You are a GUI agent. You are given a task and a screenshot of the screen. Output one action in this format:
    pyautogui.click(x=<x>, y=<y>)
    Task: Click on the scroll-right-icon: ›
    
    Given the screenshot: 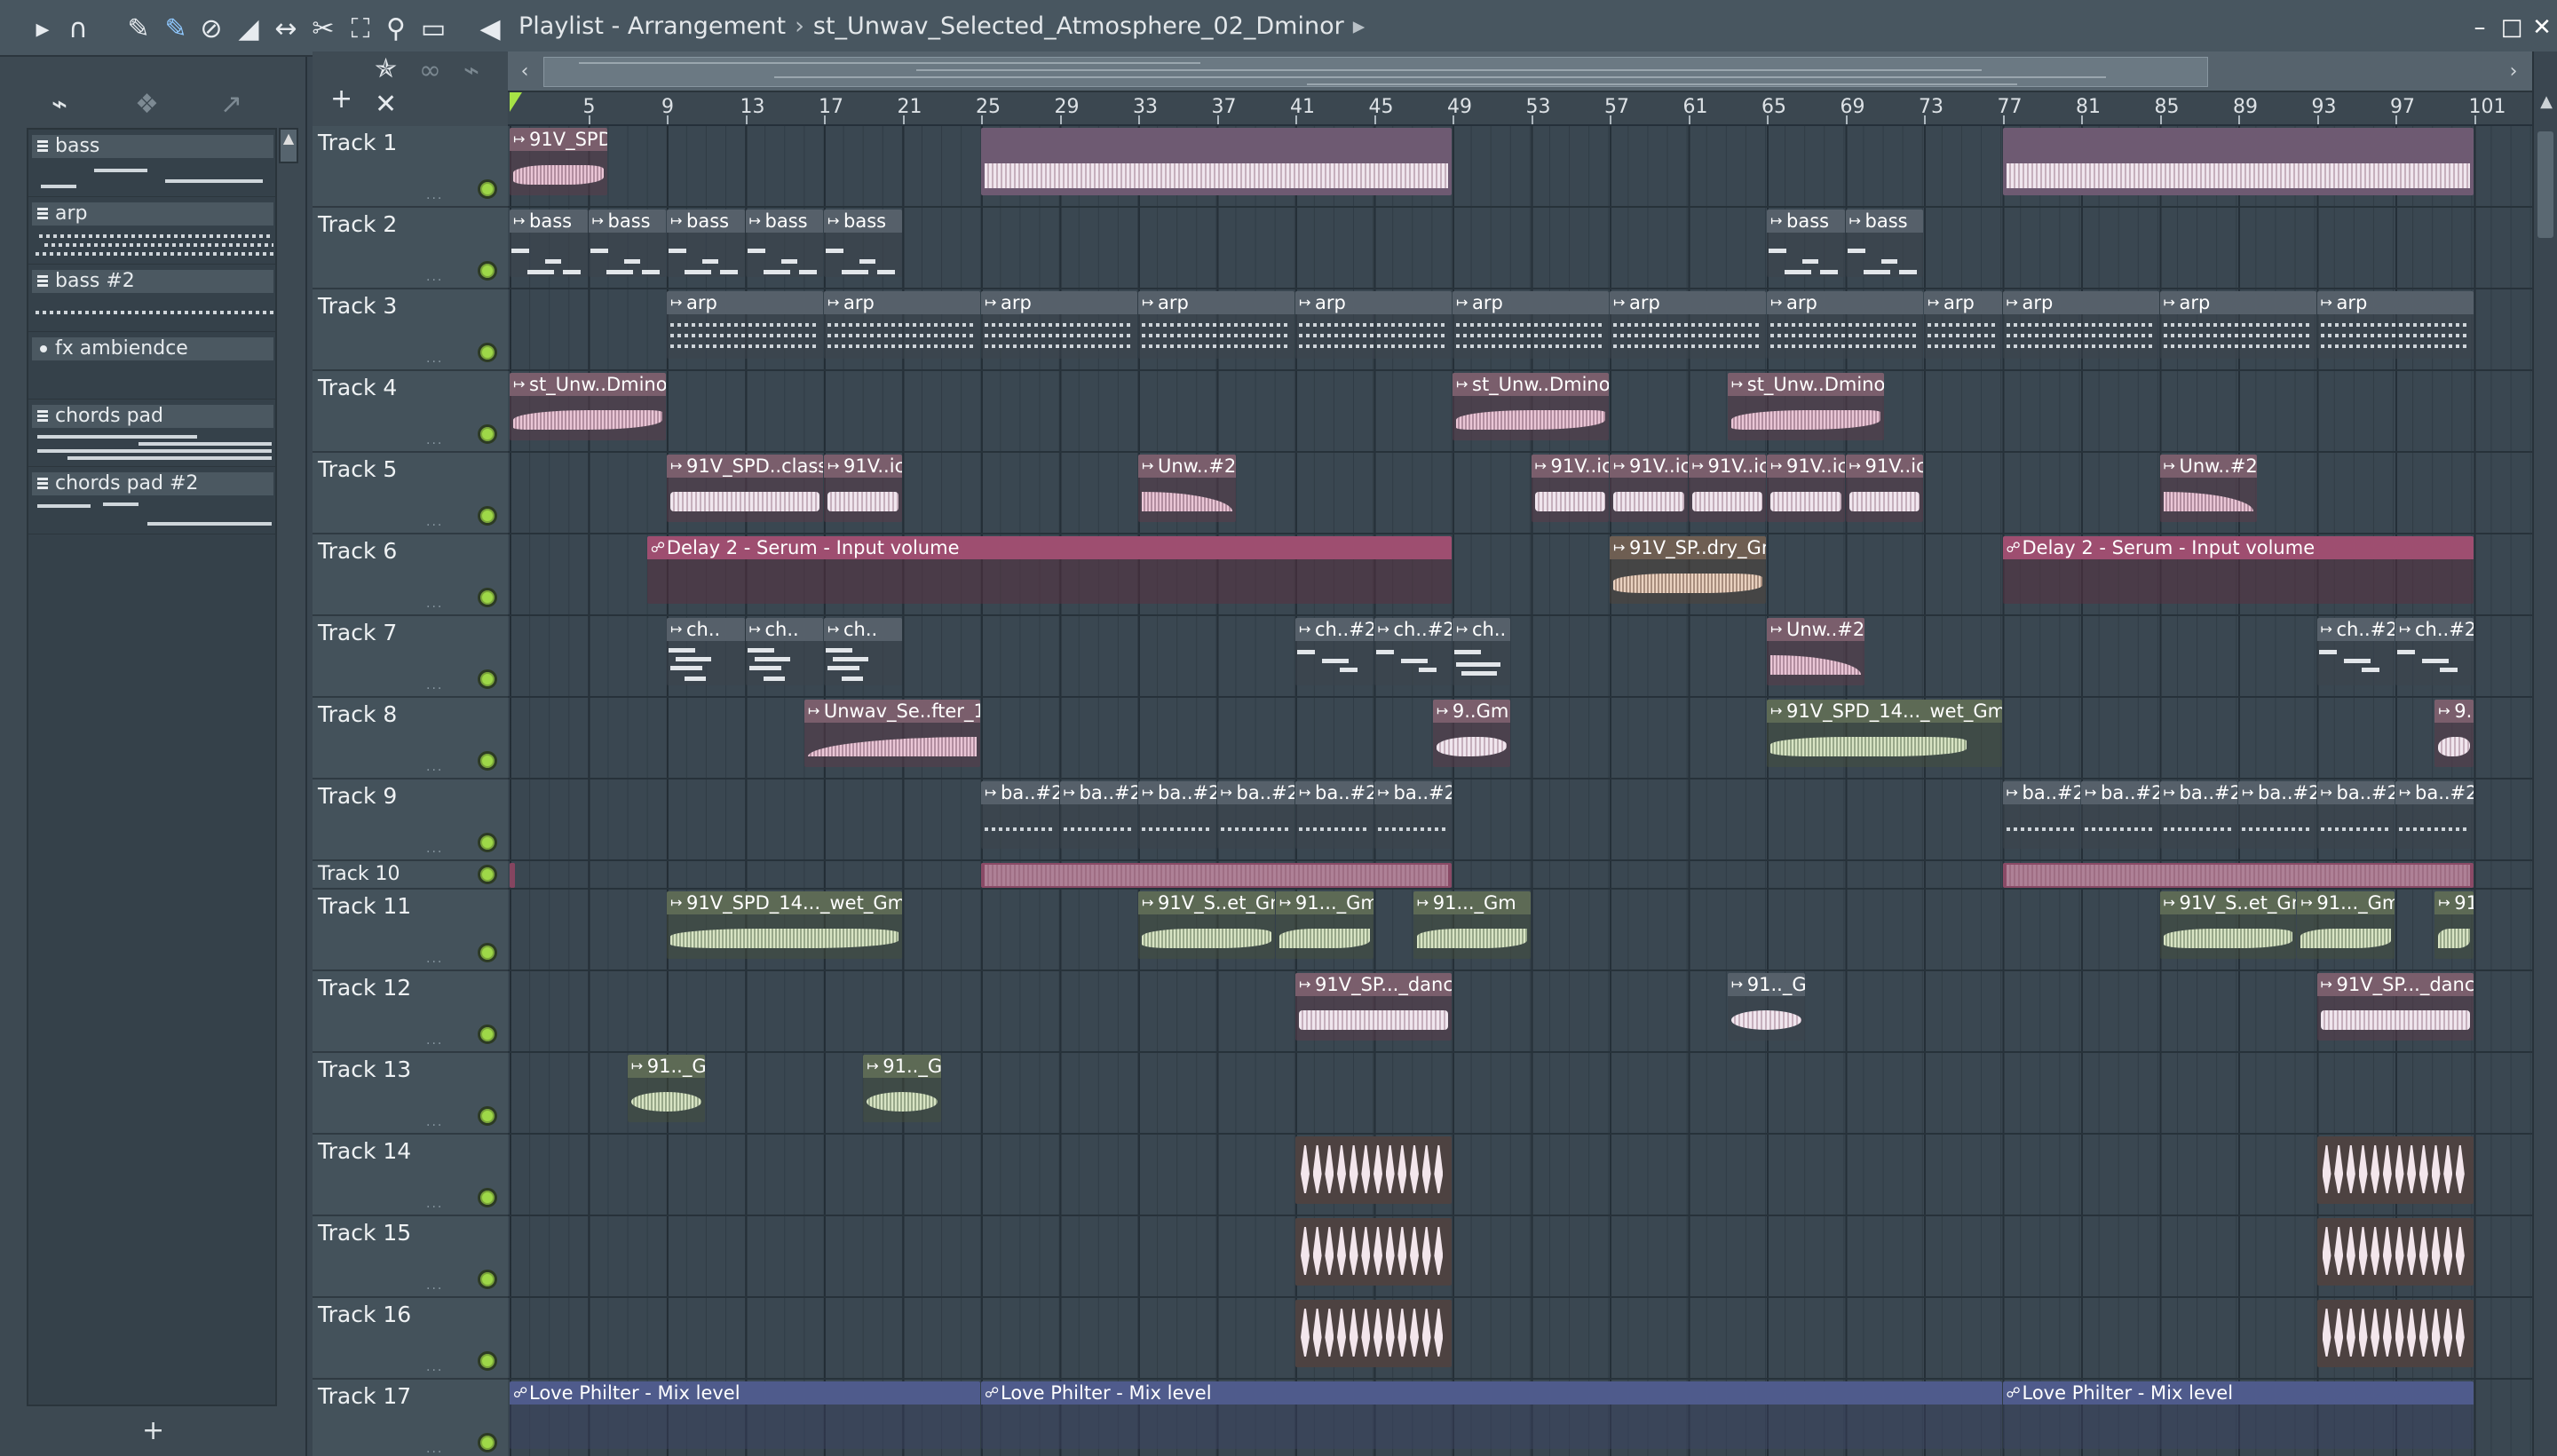 What is the action you would take?
    pyautogui.click(x=2513, y=72)
    